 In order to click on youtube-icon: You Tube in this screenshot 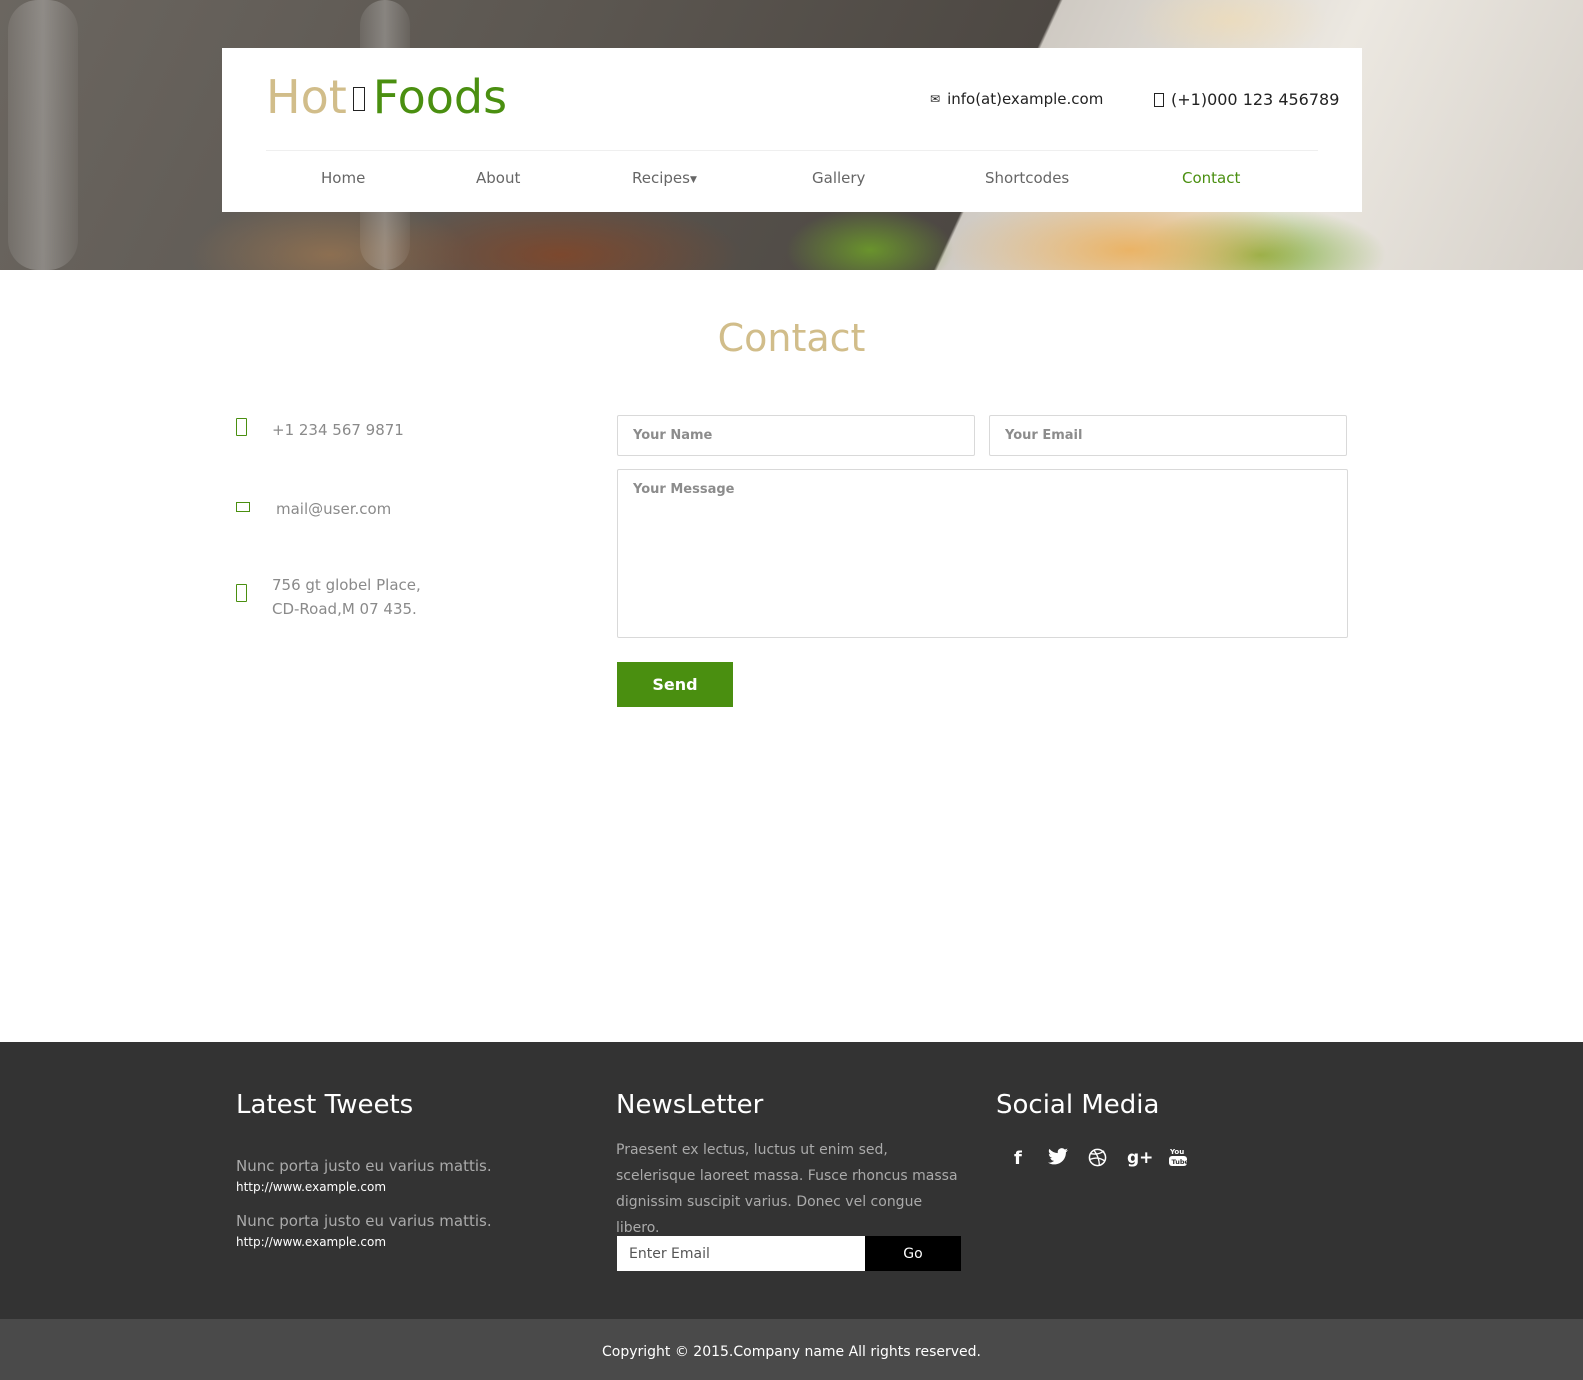, I will do `click(1179, 1159)`.